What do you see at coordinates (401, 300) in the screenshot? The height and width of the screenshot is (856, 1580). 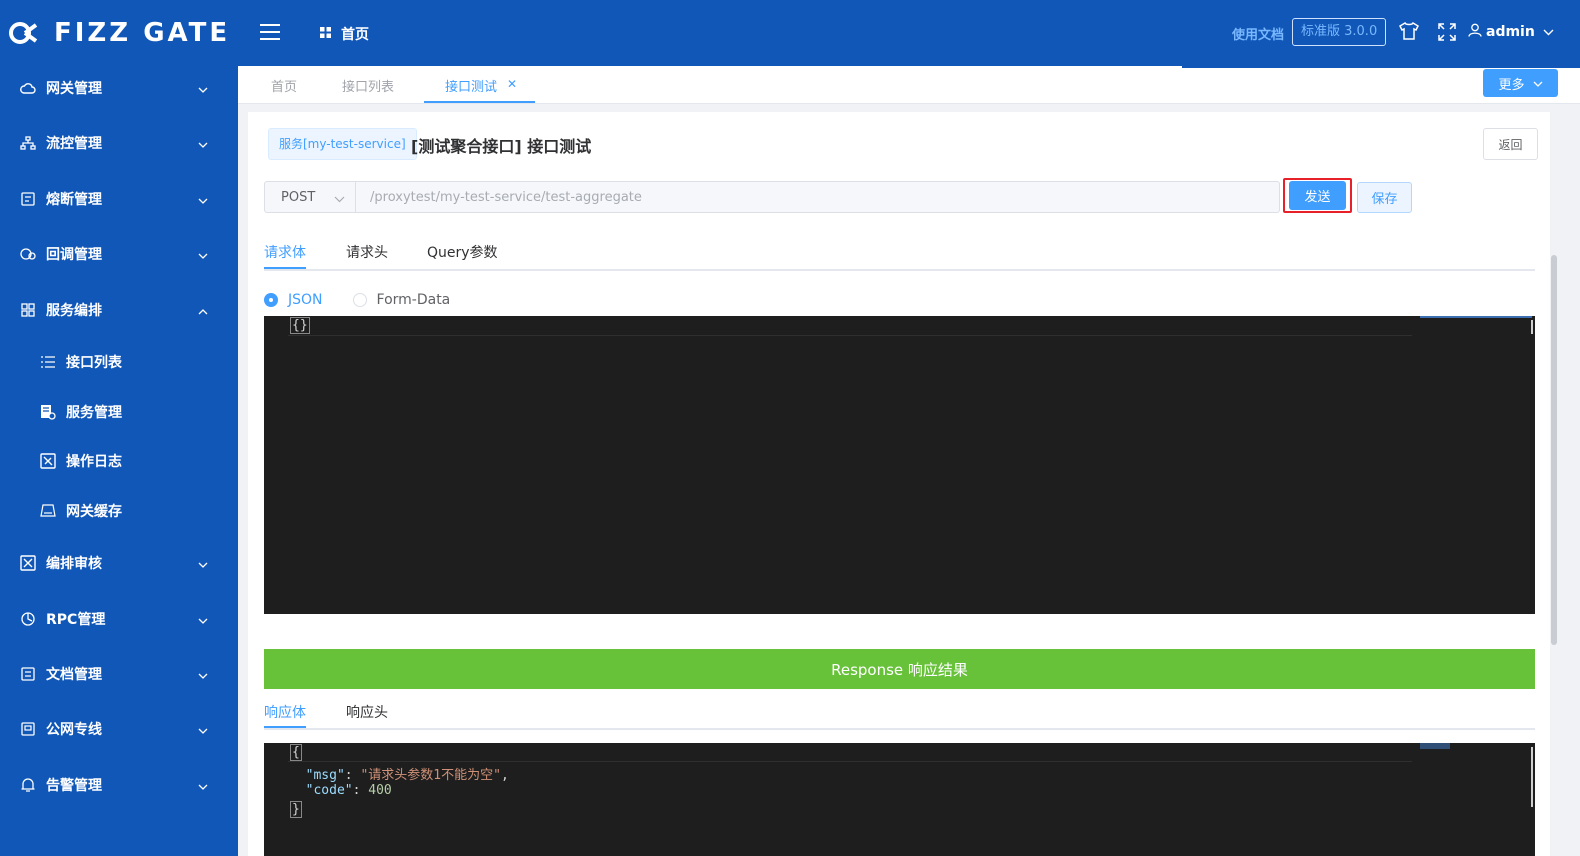 I see `radio-form-data: Form-Data` at bounding box center [401, 300].